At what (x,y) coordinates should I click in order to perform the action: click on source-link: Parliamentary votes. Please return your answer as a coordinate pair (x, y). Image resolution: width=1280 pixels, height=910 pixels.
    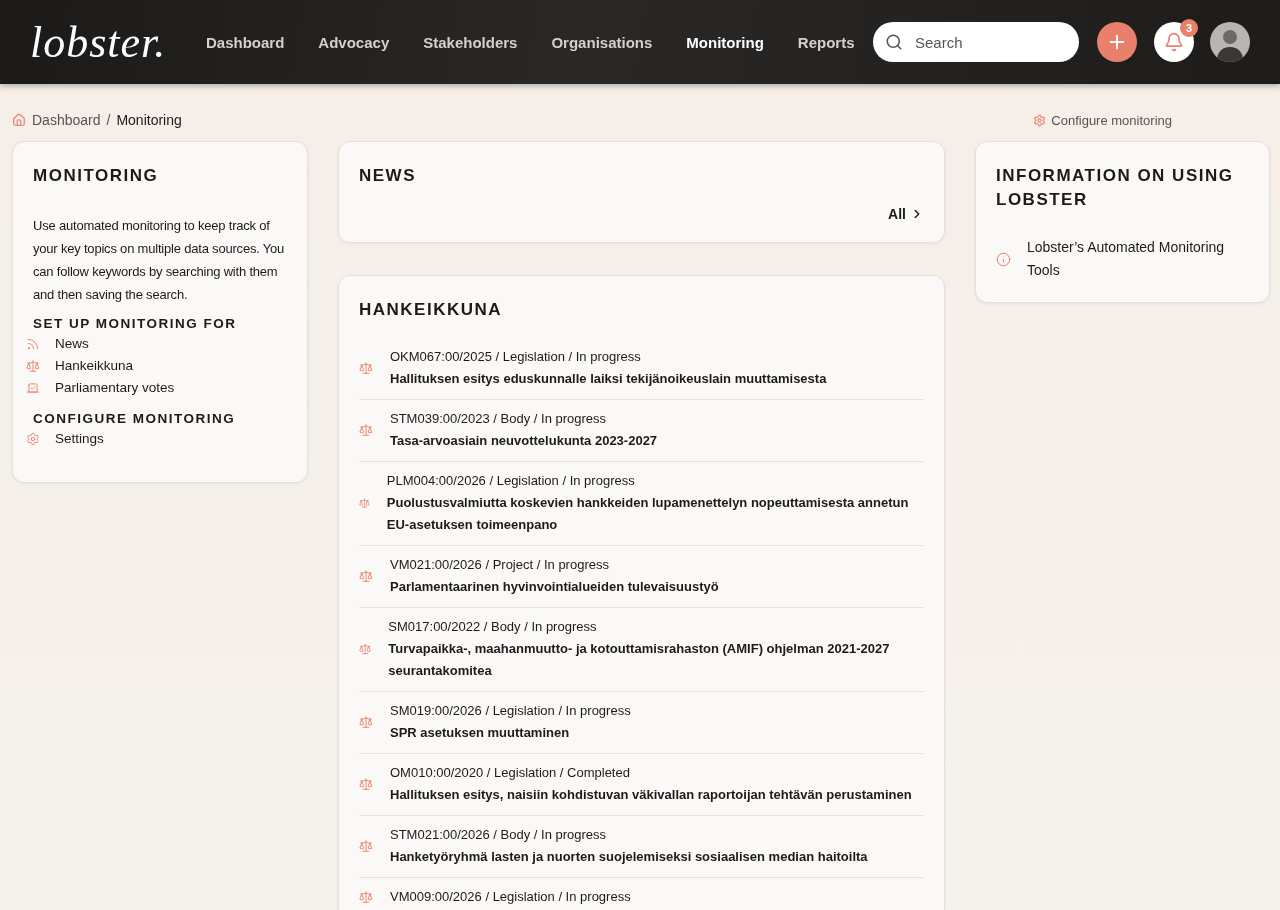
    Looking at the image, I should click on (156, 388).